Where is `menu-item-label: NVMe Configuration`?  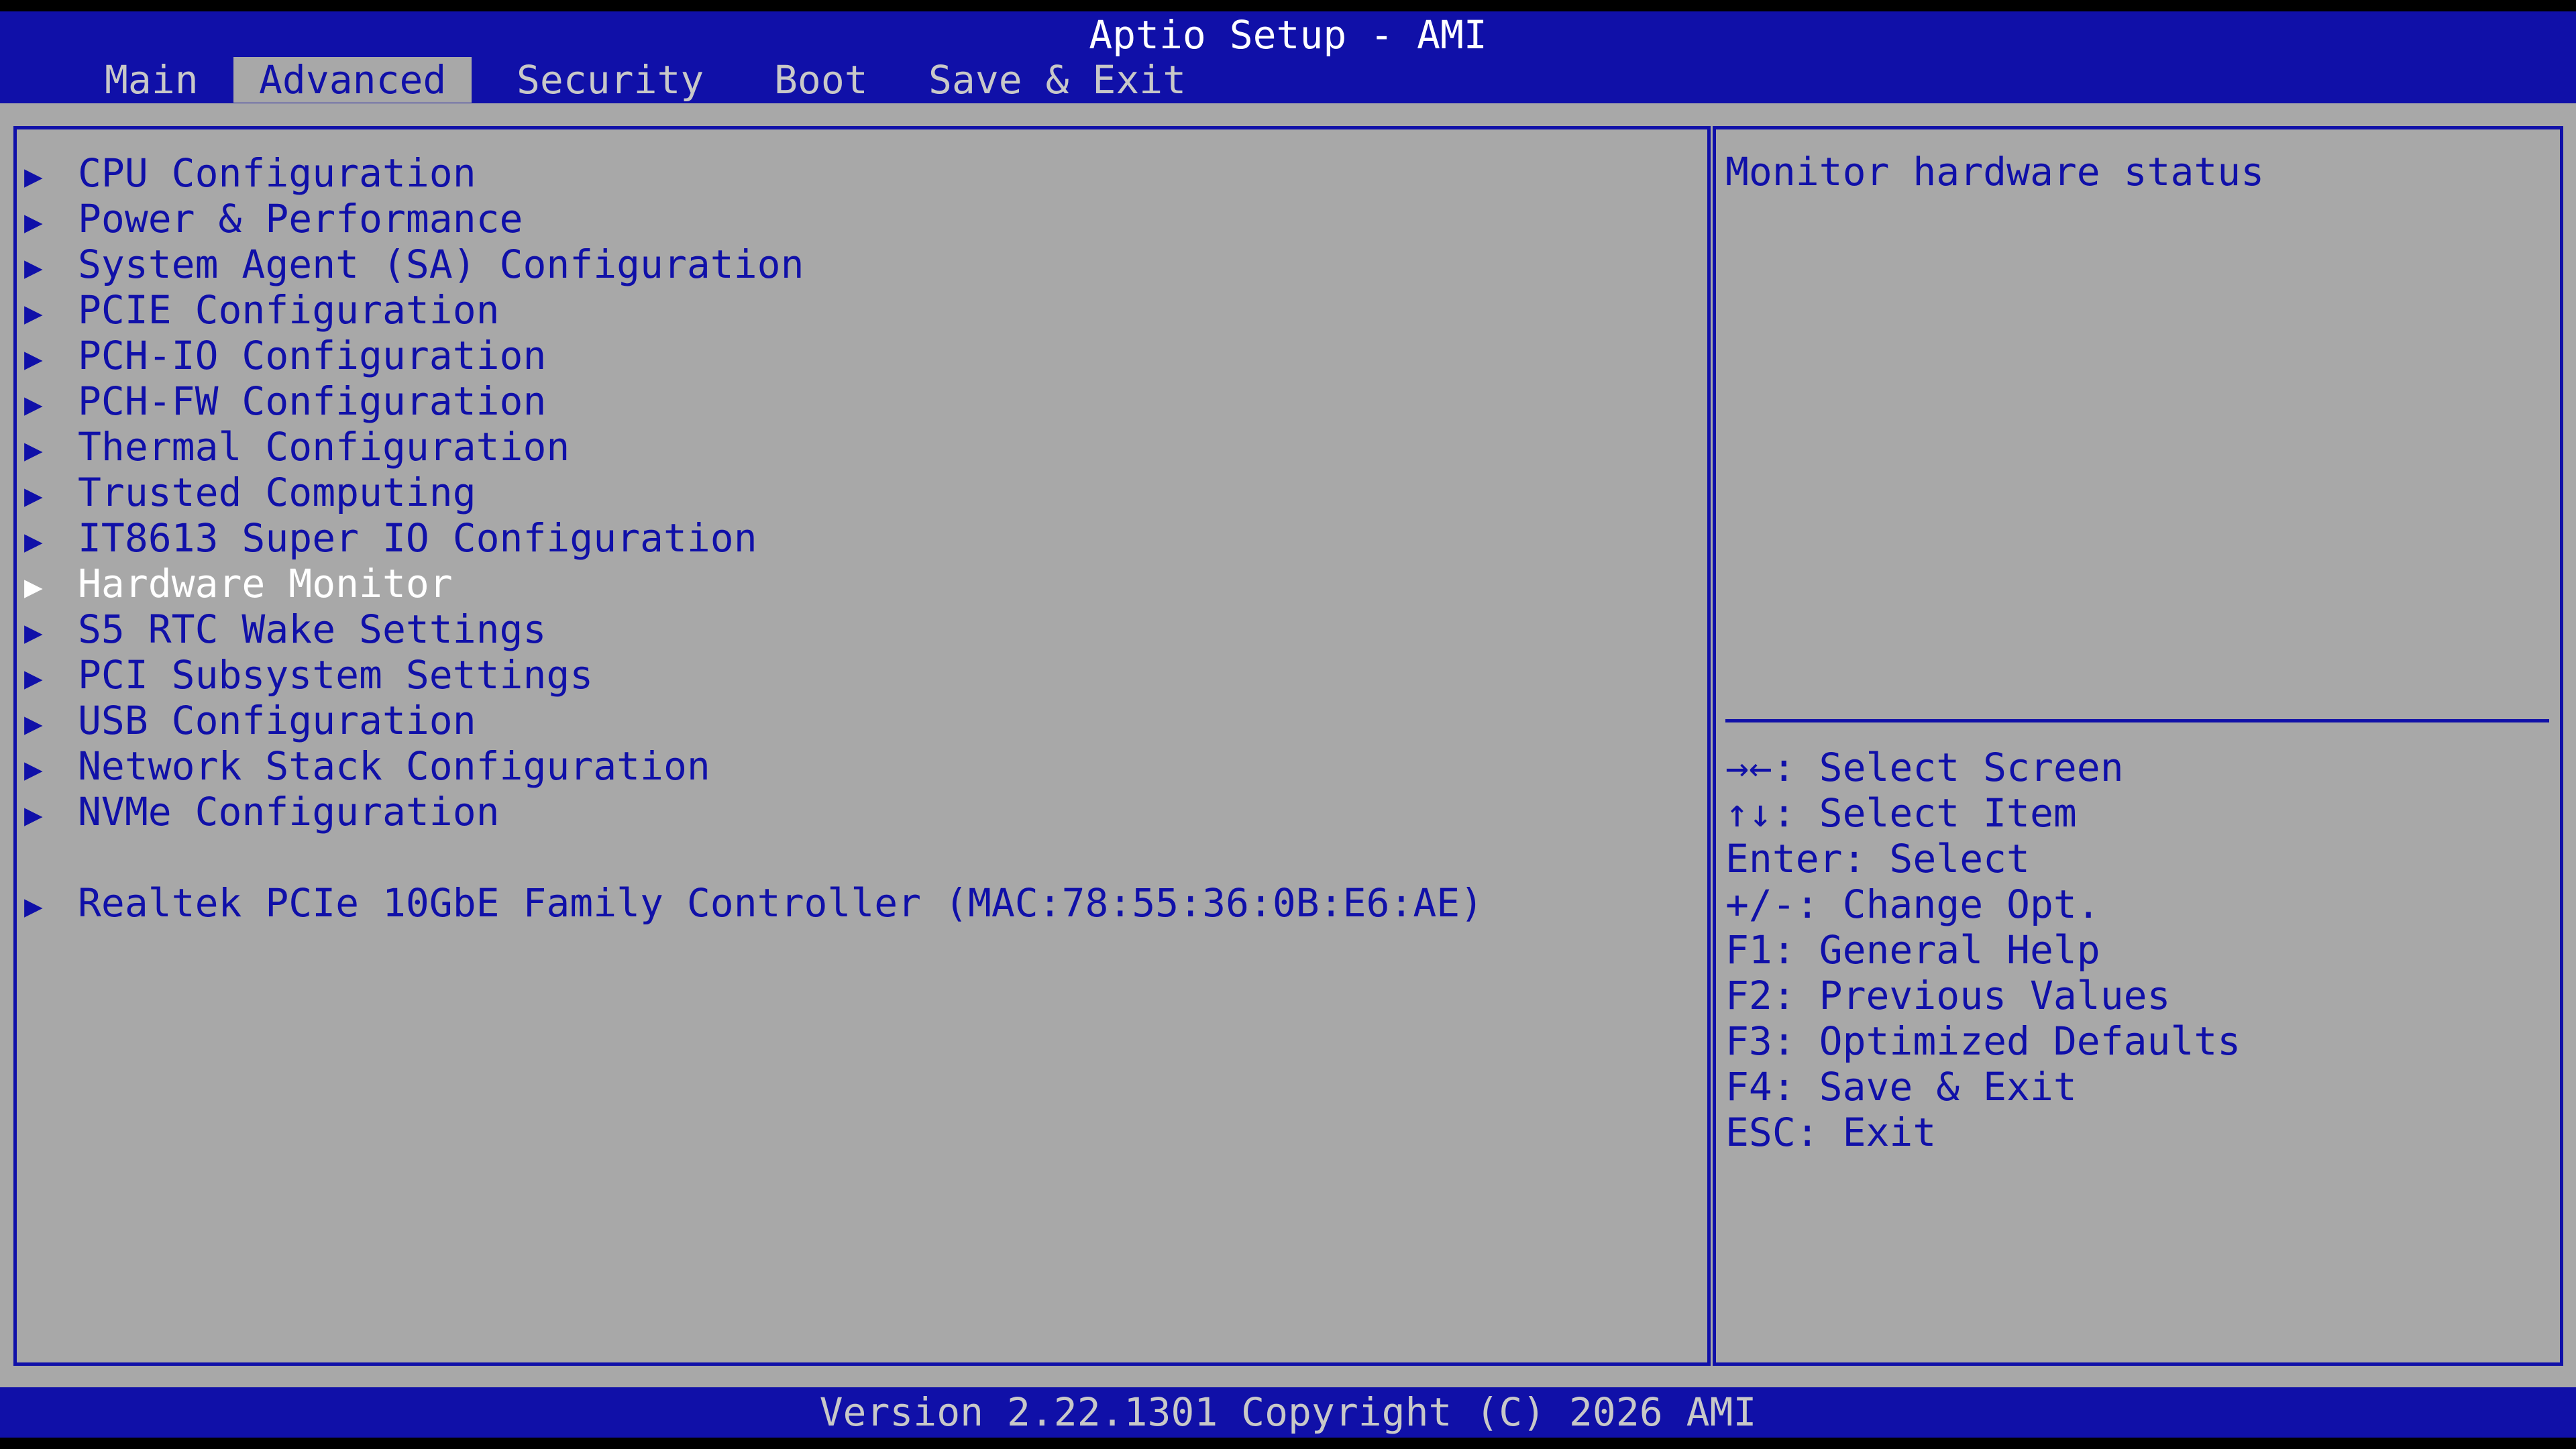
menu-item-label: NVMe Configuration is located at coordinates (289, 812).